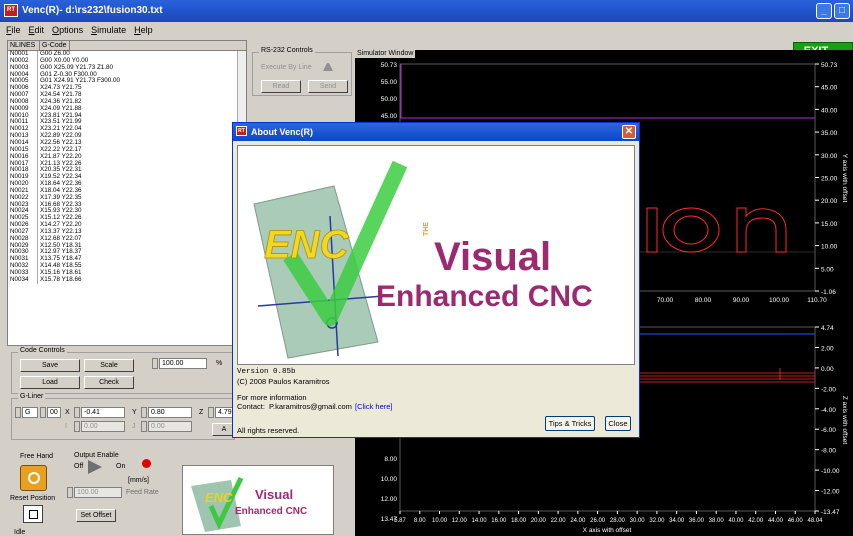  What do you see at coordinates (170, 426) in the screenshot?
I see `j-field: 0.00` at bounding box center [170, 426].